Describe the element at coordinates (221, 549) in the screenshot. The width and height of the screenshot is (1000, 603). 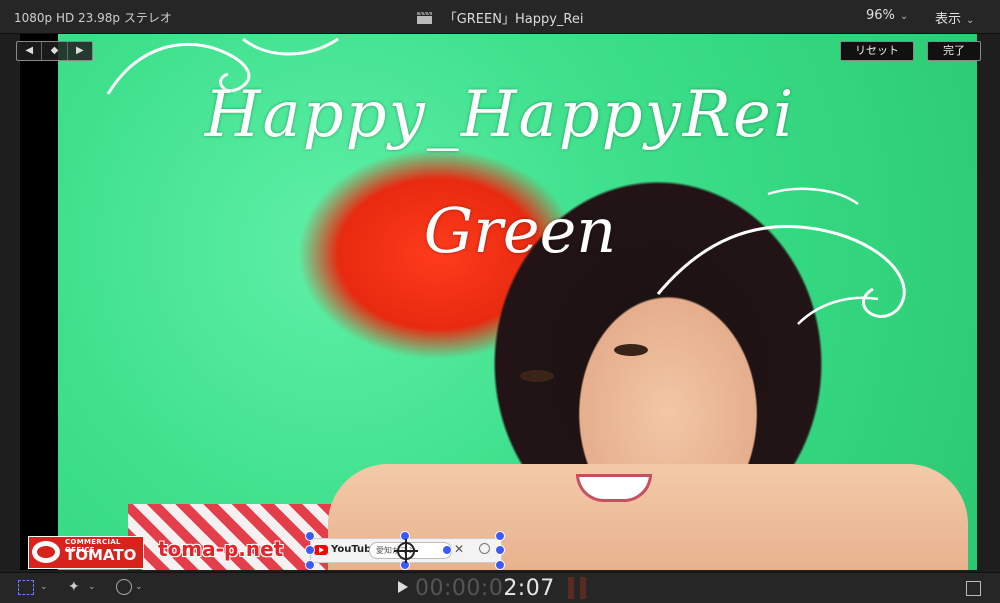
I see `site-url: toma-p.net` at that location.